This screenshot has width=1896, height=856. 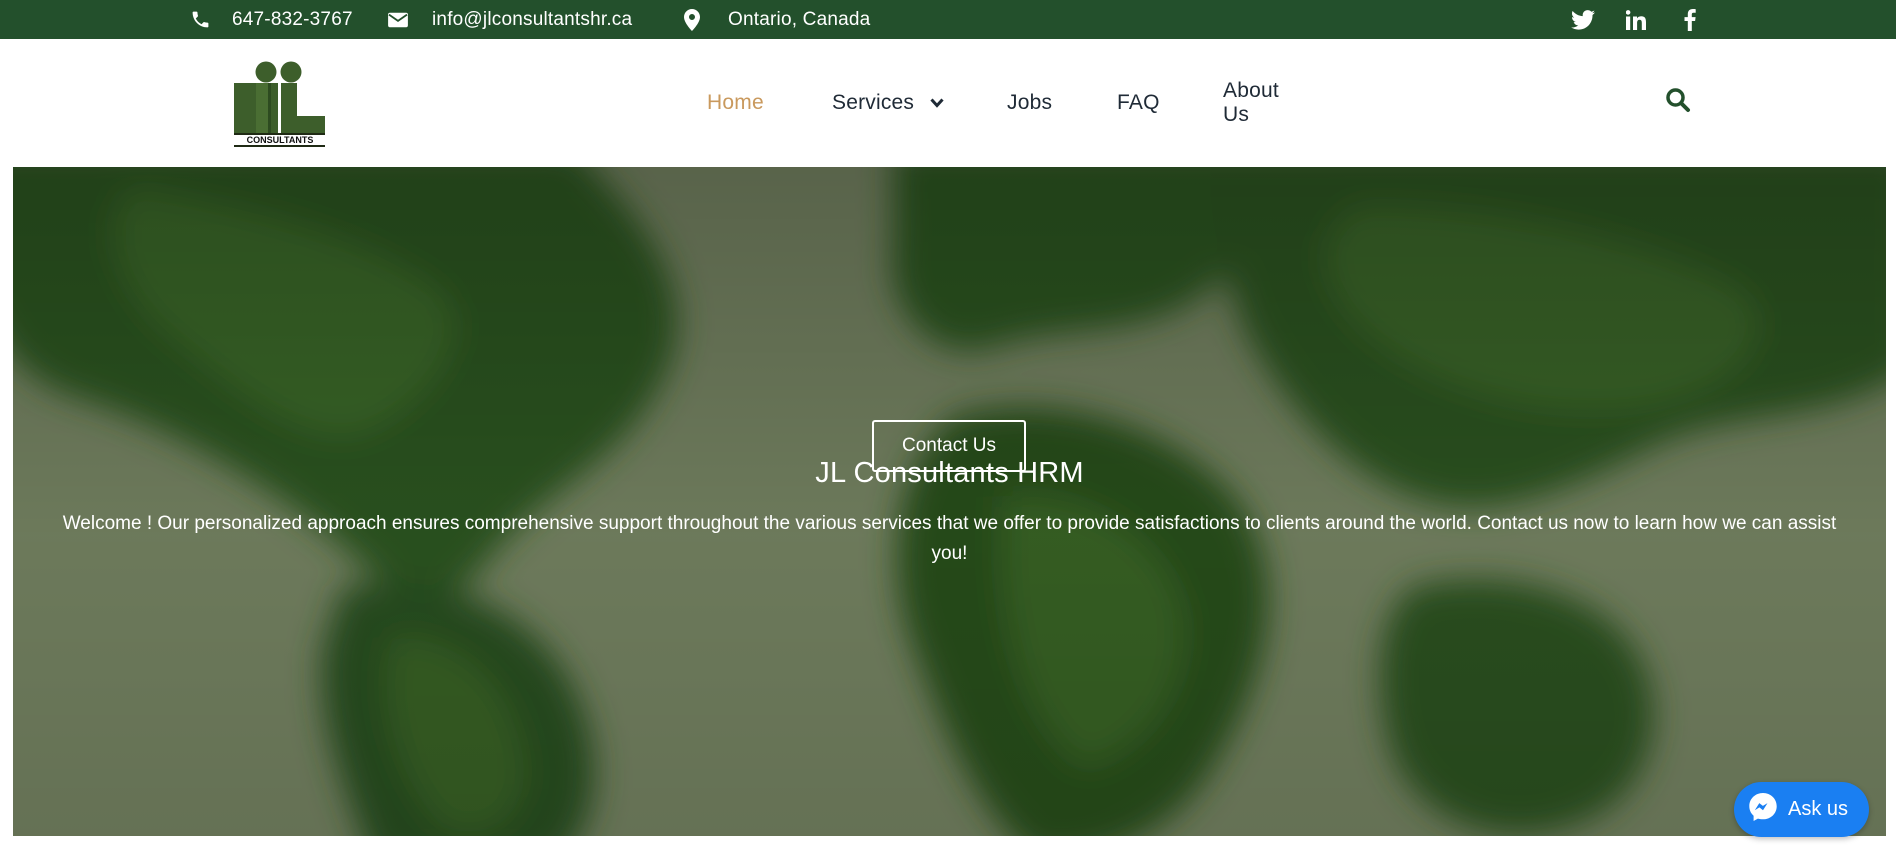 I want to click on linkedin-icon, so click(x=1636, y=19).